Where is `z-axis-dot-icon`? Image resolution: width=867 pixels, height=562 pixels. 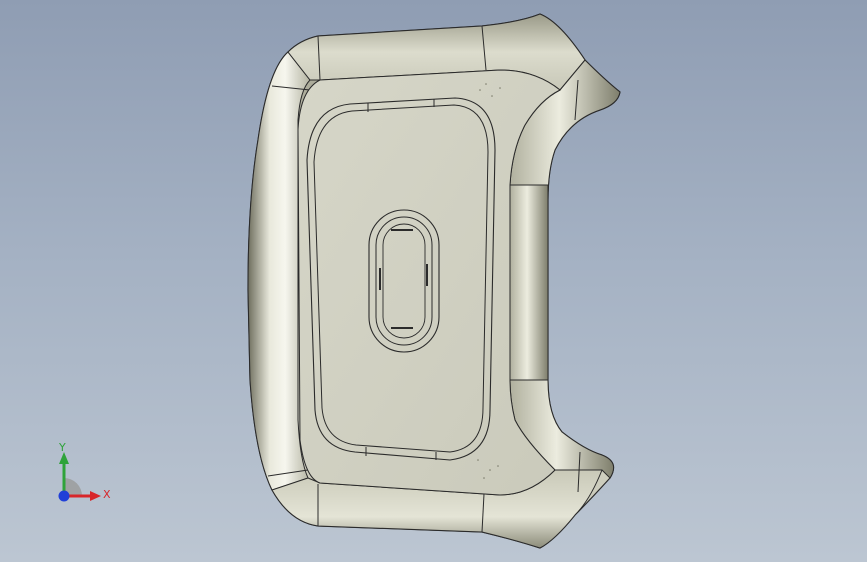 z-axis-dot-icon is located at coordinates (64, 496).